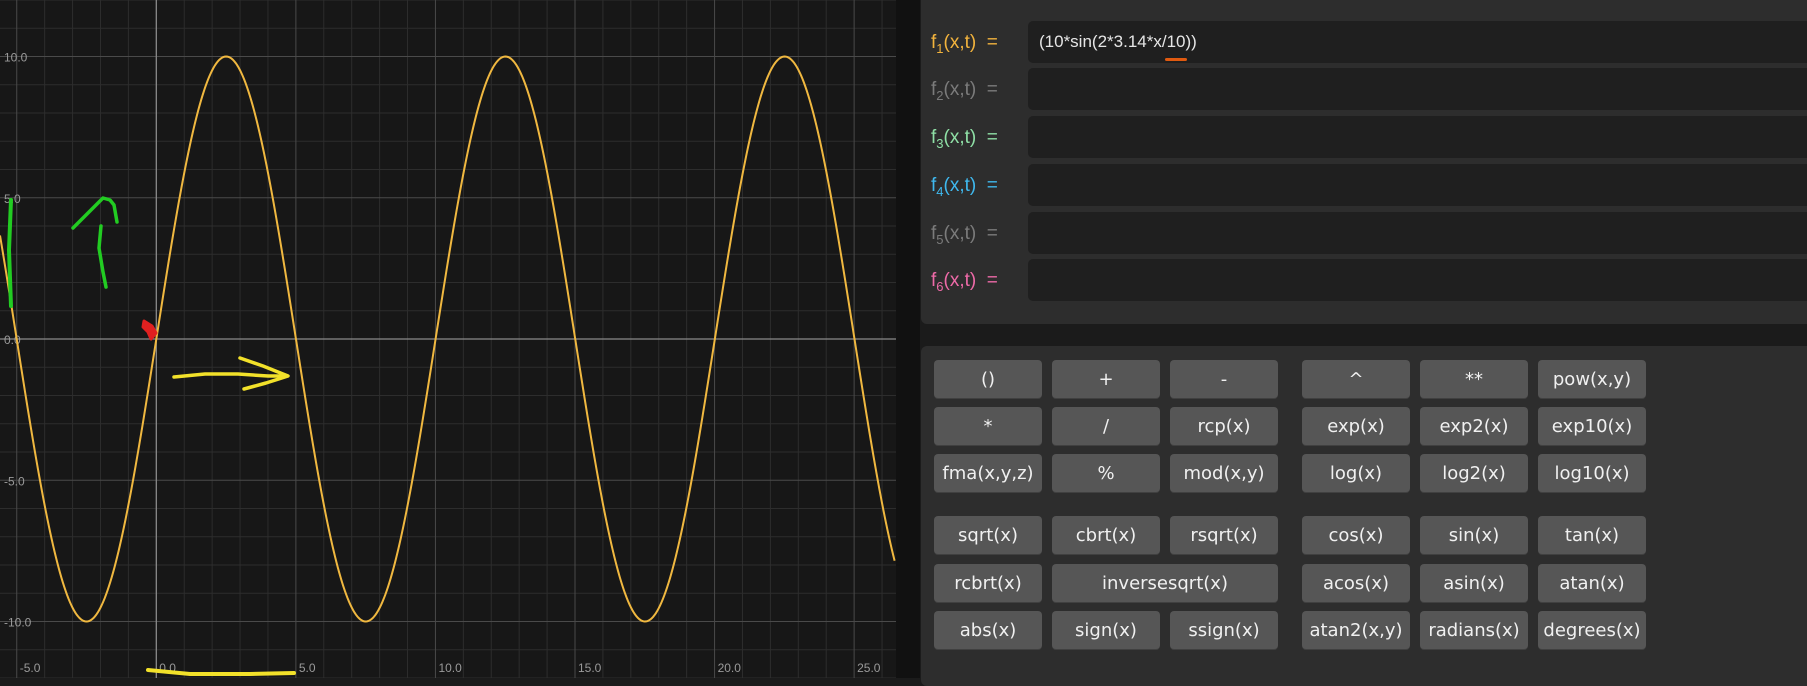 The width and height of the screenshot is (1807, 686). I want to click on green-up-arrow-annotation, so click(95, 213).